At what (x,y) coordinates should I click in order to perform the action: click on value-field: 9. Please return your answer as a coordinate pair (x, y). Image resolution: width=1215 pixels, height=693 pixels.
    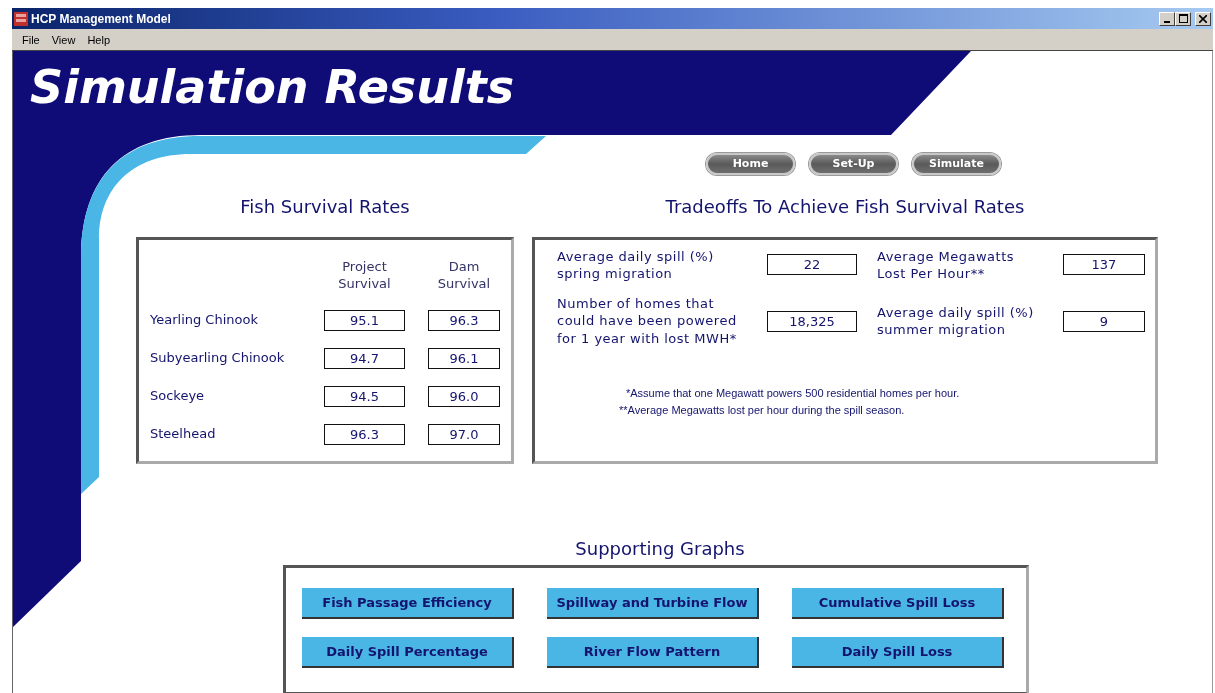
    Looking at the image, I should click on (1104, 321).